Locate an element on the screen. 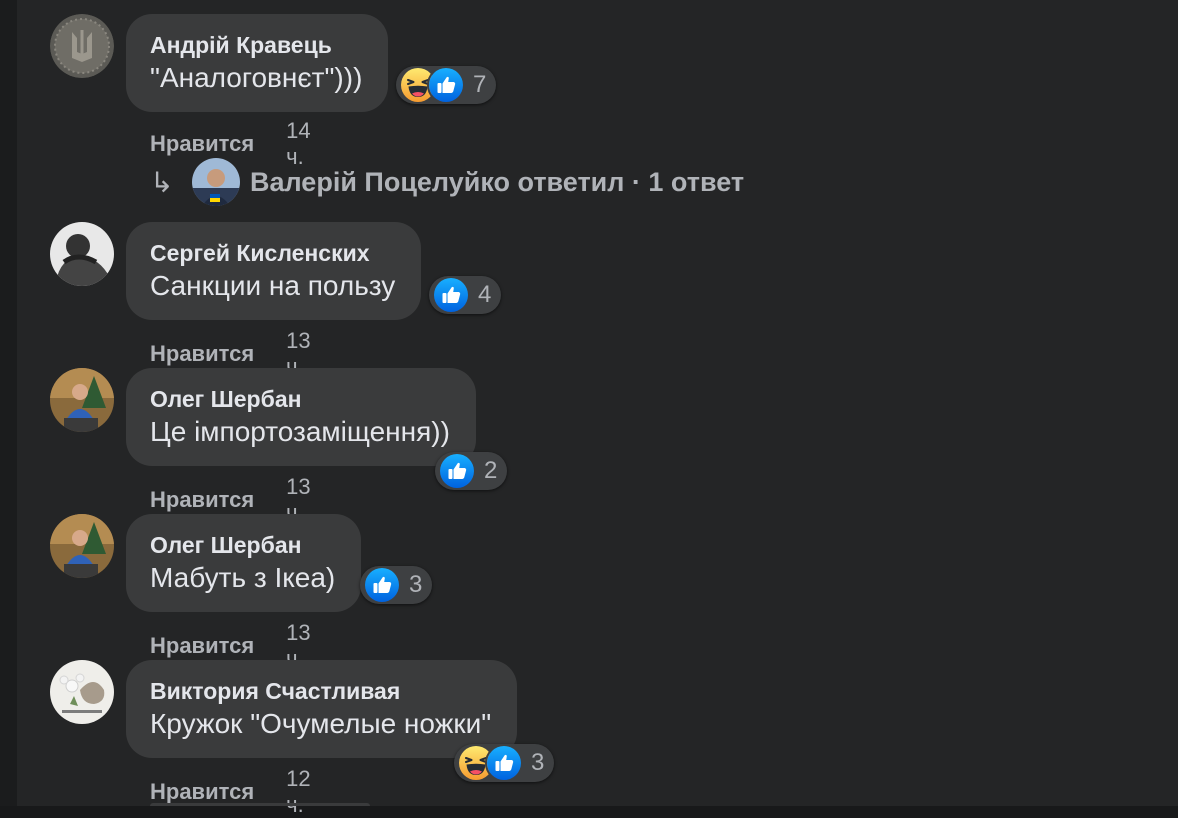 The height and width of the screenshot is (818, 1178). comment-text: Кружок "Очумелые ножки" is located at coordinates (321, 723).